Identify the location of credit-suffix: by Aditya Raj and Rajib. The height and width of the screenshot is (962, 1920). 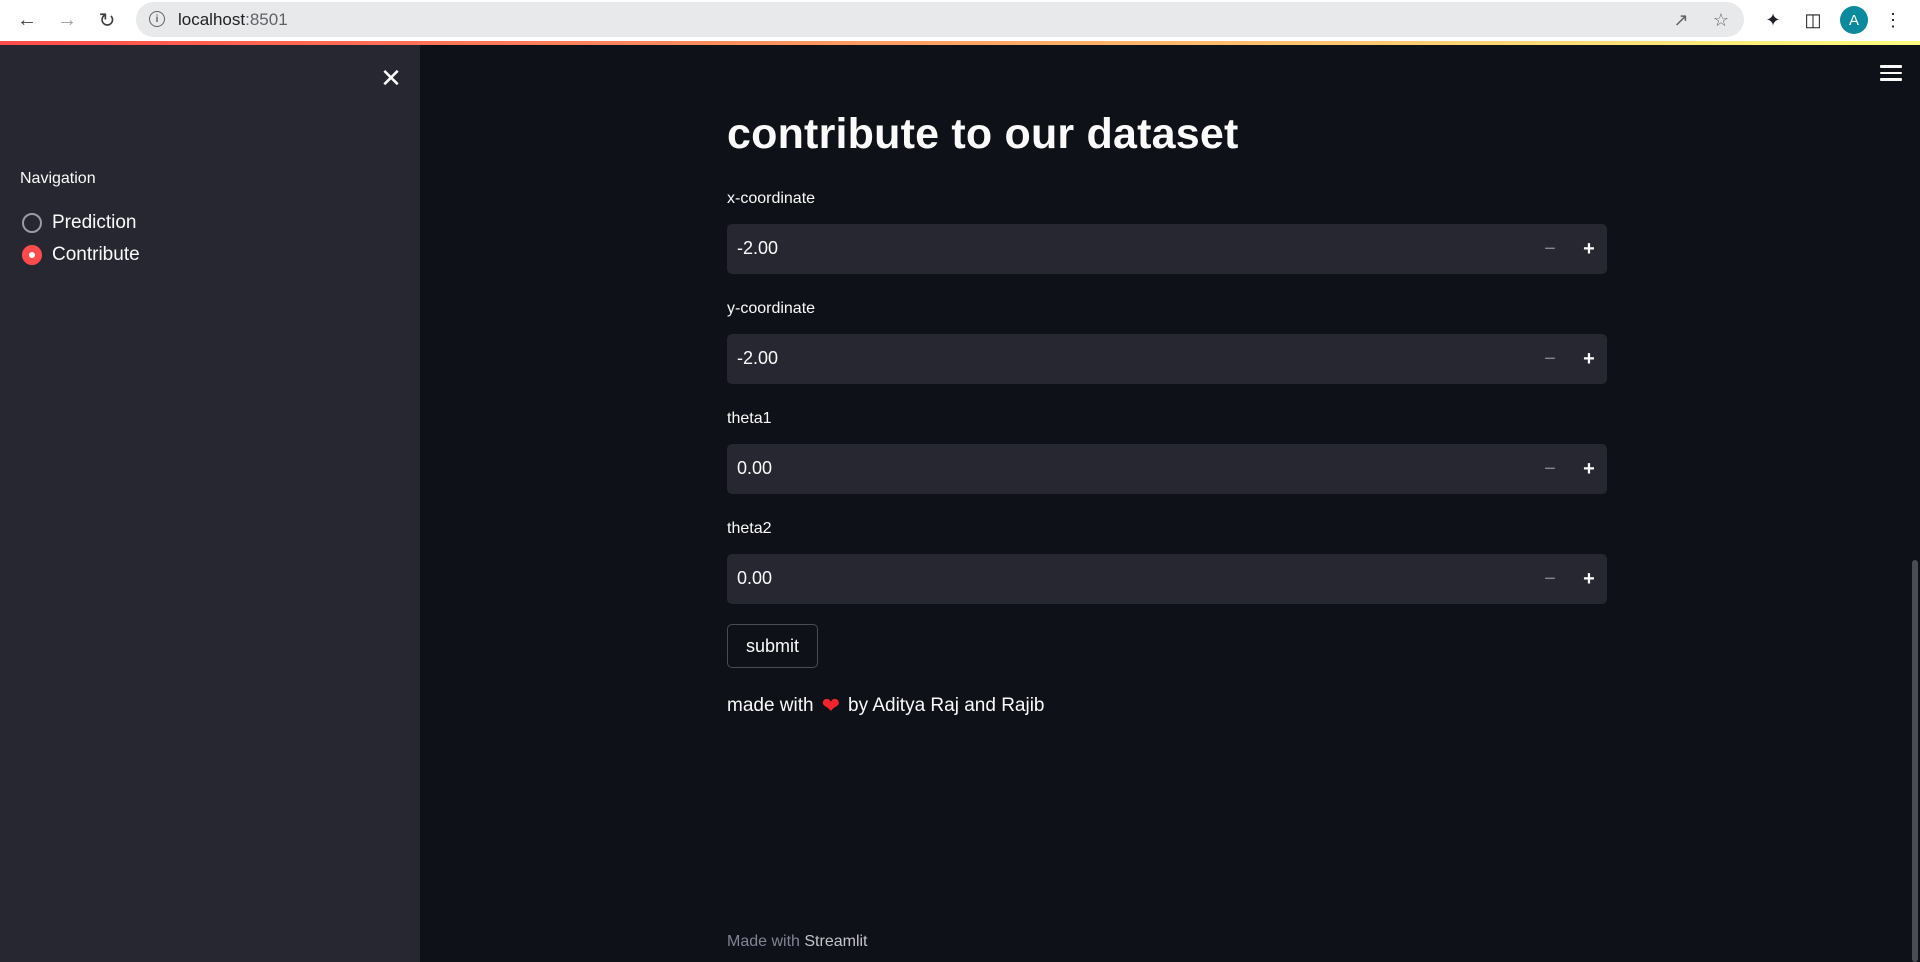
(946, 705).